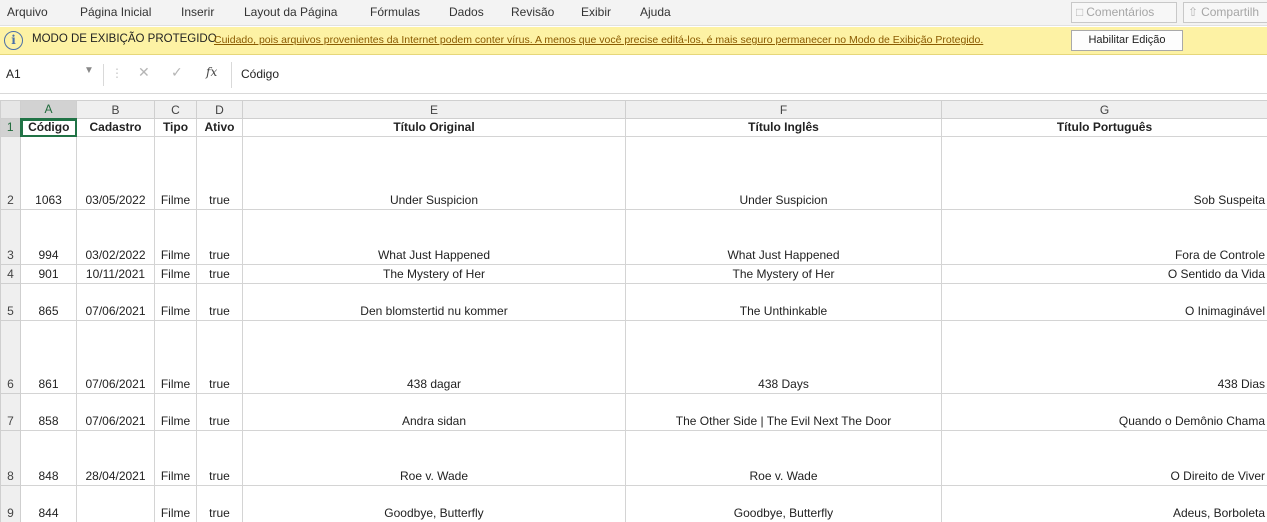 The height and width of the screenshot is (522, 1267). I want to click on cell-codigo: 994, so click(48, 237).